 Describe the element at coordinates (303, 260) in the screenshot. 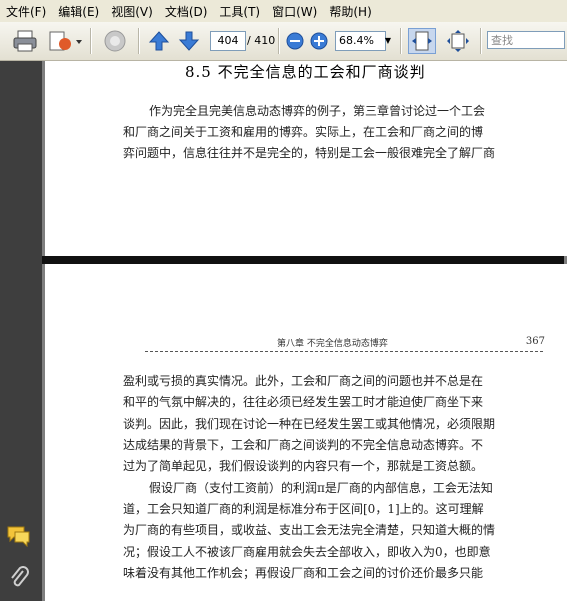

I see `page-divider` at that location.